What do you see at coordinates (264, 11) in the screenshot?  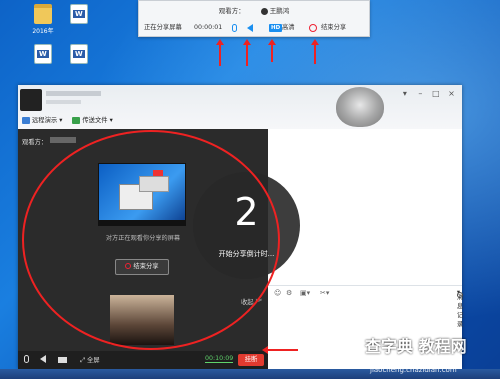 I see `viewer-avatar` at bounding box center [264, 11].